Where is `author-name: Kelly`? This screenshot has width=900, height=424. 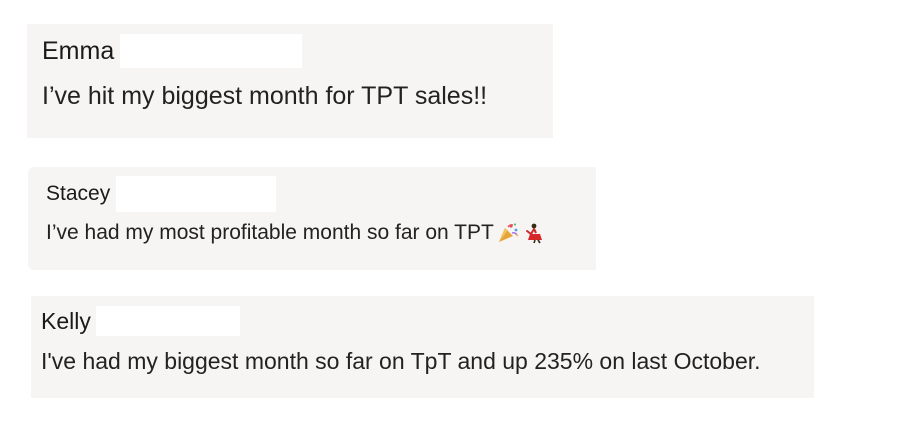 author-name: Kelly is located at coordinates (66, 320).